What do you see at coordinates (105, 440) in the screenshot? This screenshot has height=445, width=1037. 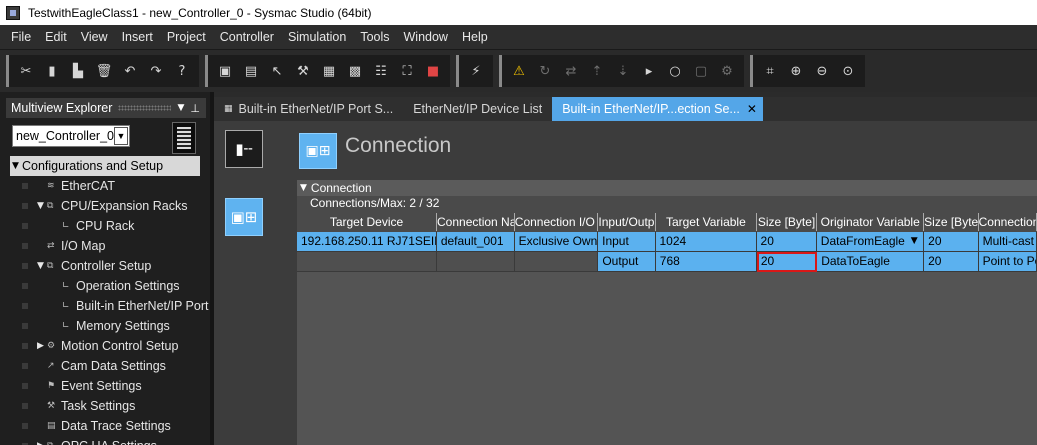 I see `tree-item: ▶⧉OPC UA Settings` at bounding box center [105, 440].